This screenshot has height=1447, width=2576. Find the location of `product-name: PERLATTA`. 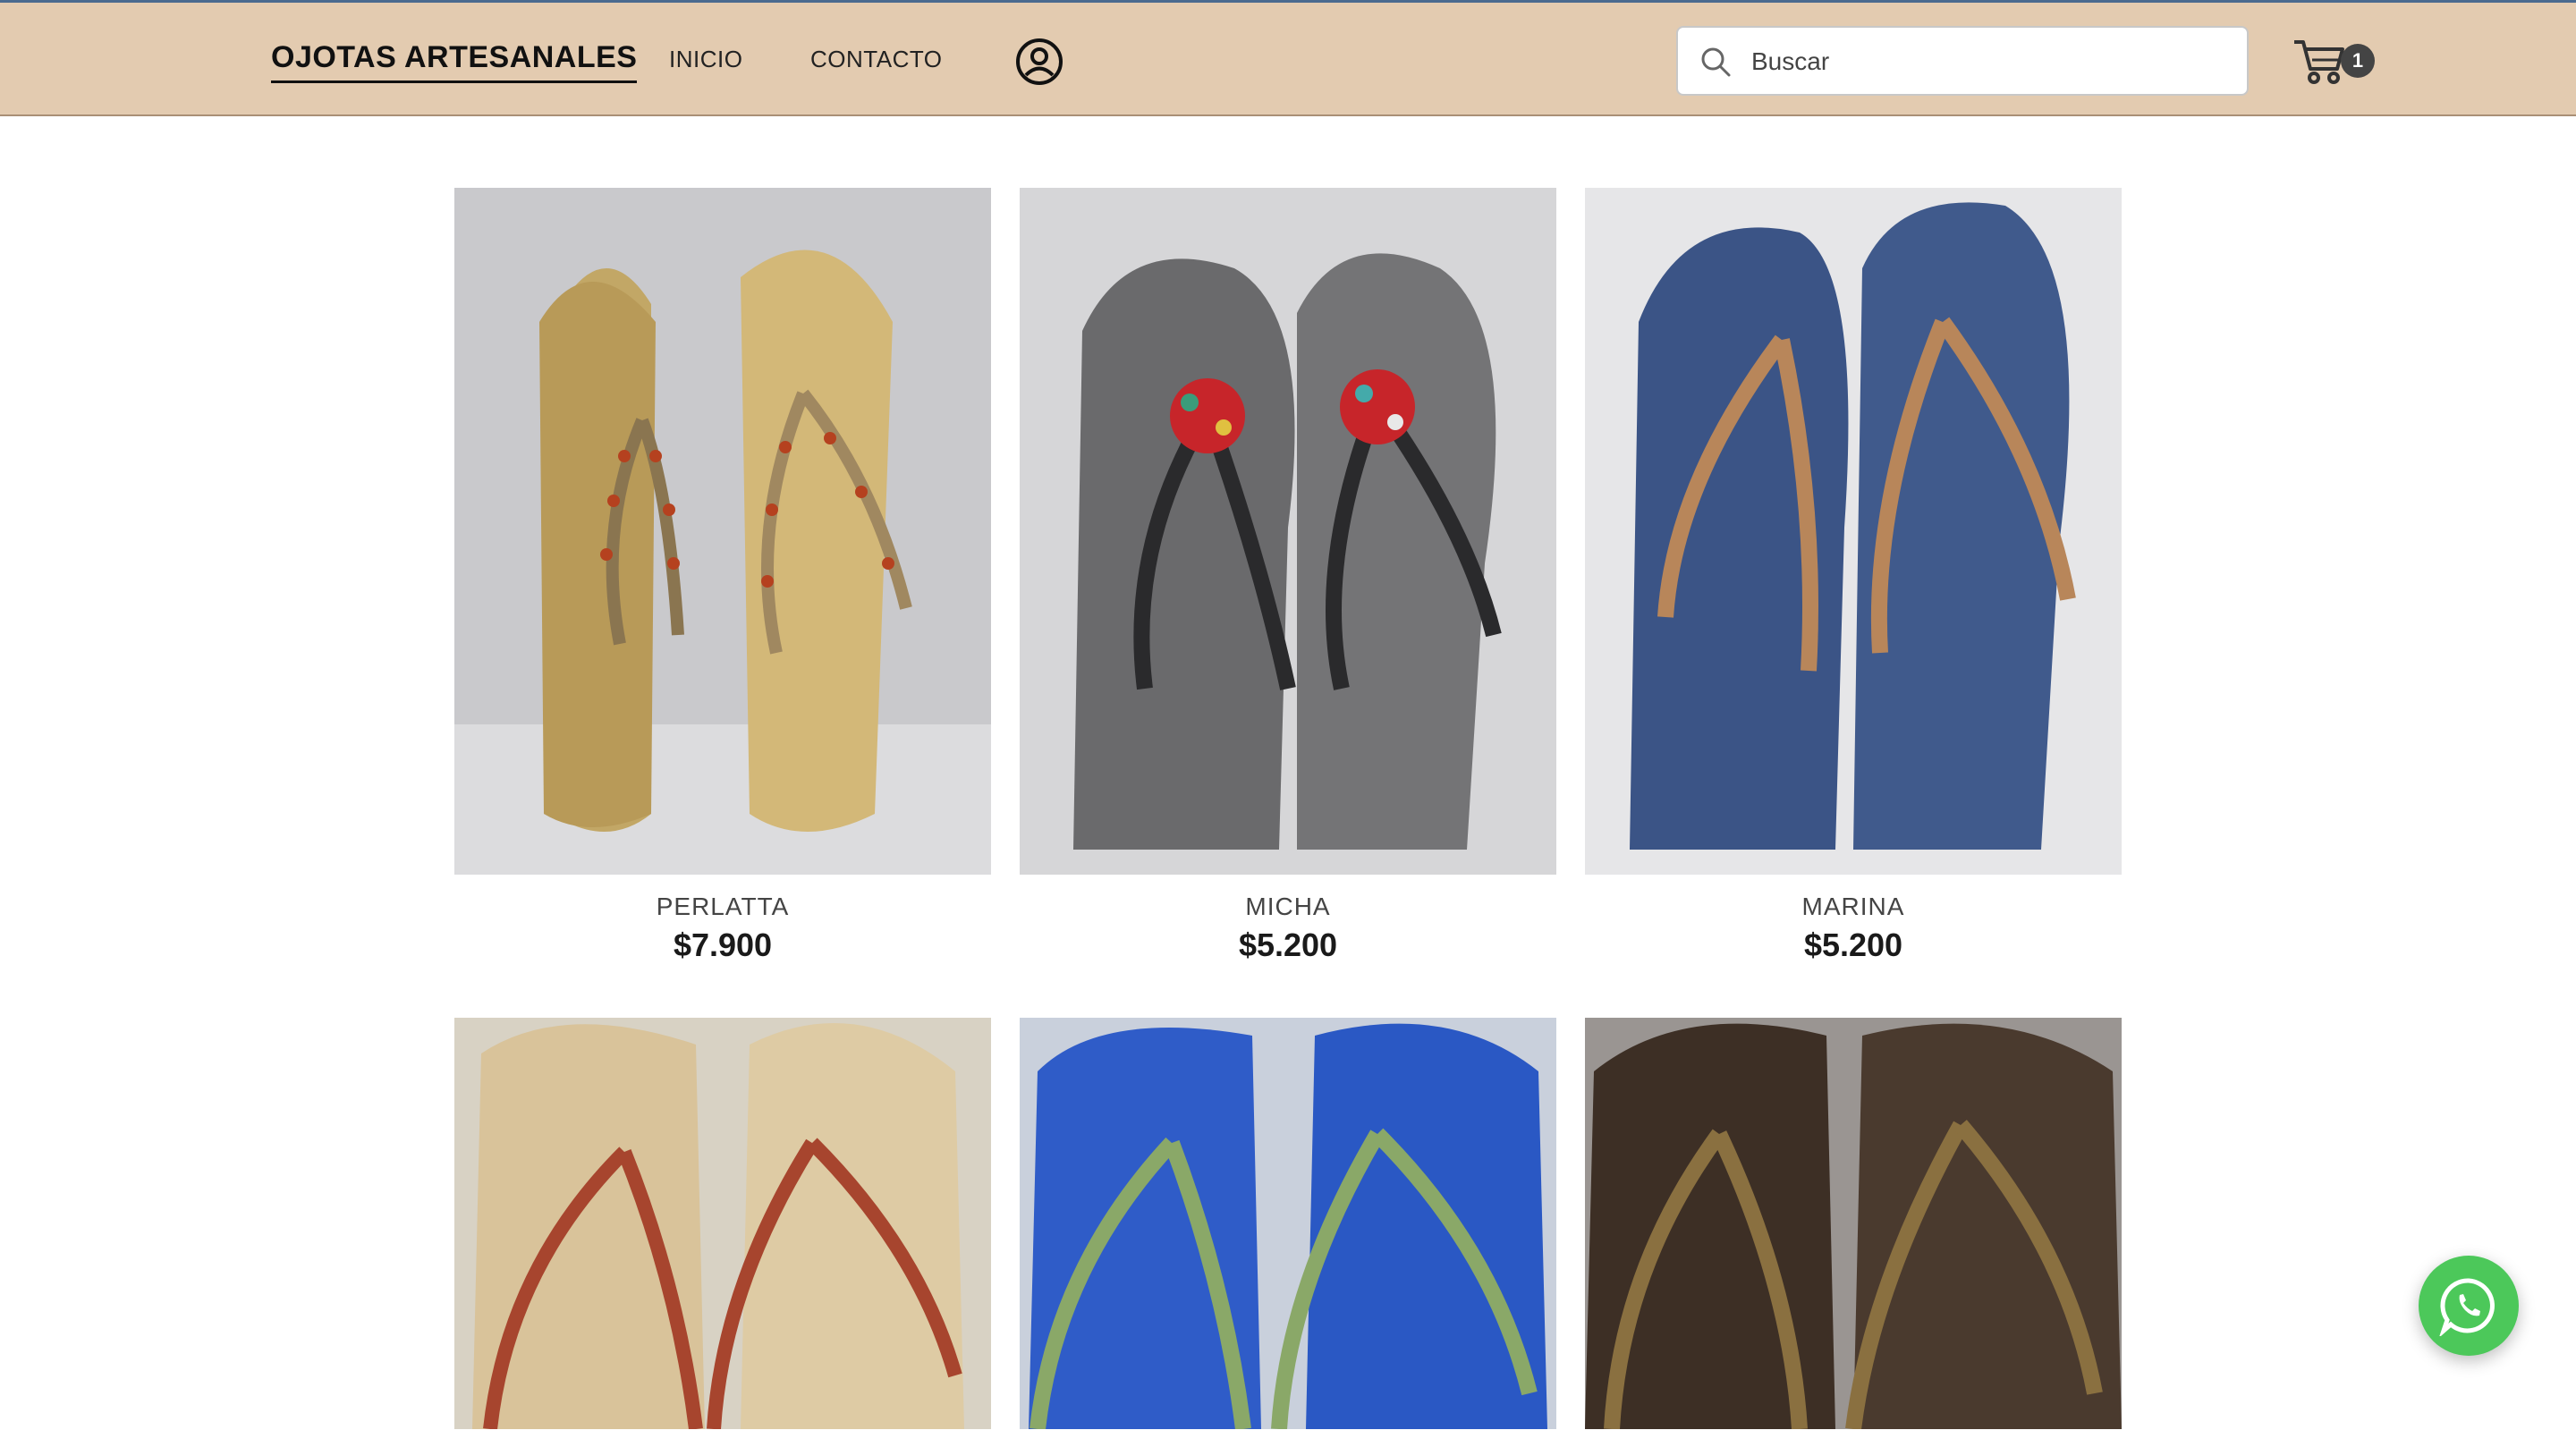

product-name: PERLATTA is located at coordinates (722, 907).